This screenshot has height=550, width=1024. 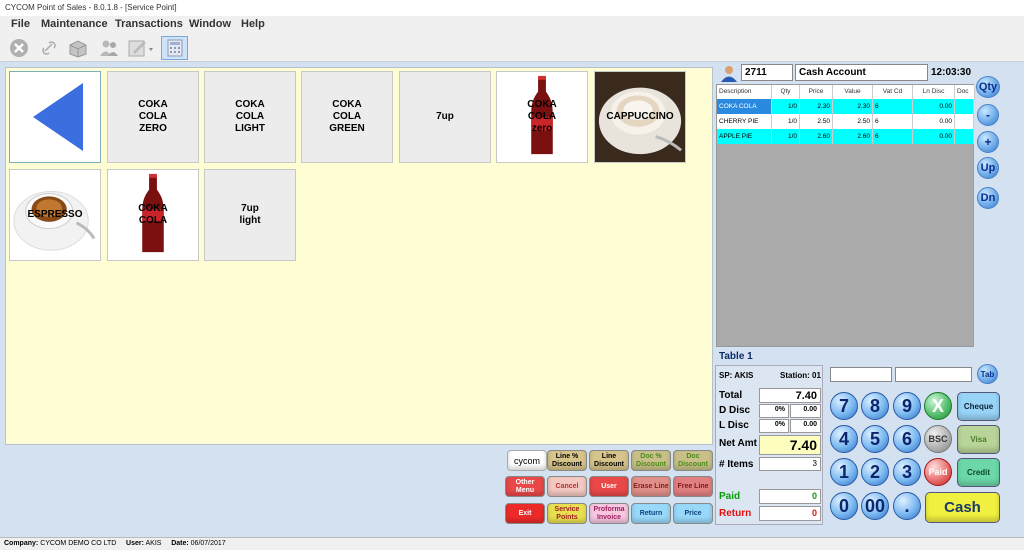 I want to click on box-icon, so click(x=78, y=48).